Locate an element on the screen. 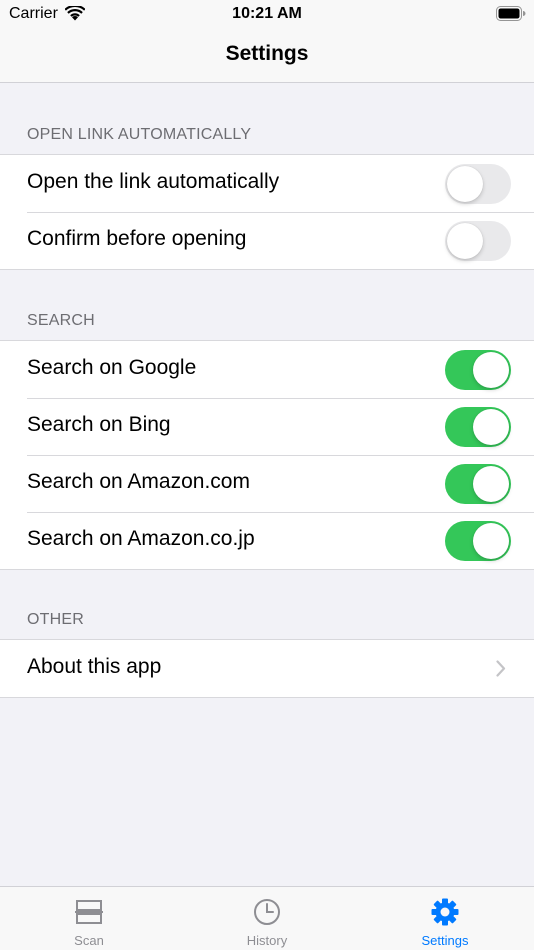 The width and height of the screenshot is (534, 950). confirm-before-opening-toggle is located at coordinates (478, 241).